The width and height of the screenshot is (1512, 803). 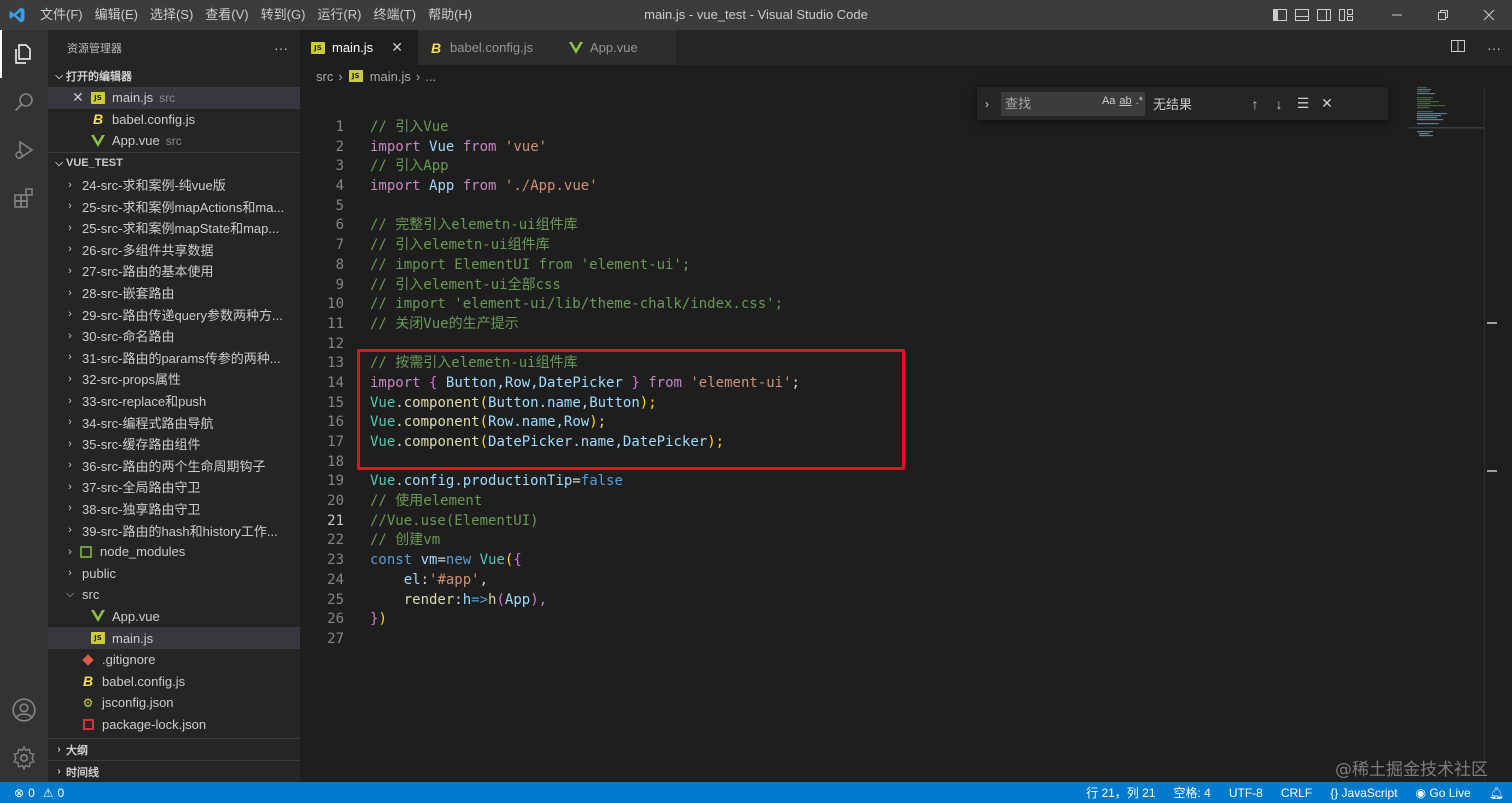 What do you see at coordinates (174, 681) in the screenshot?
I see `file-babel-config: B babel.config.js` at bounding box center [174, 681].